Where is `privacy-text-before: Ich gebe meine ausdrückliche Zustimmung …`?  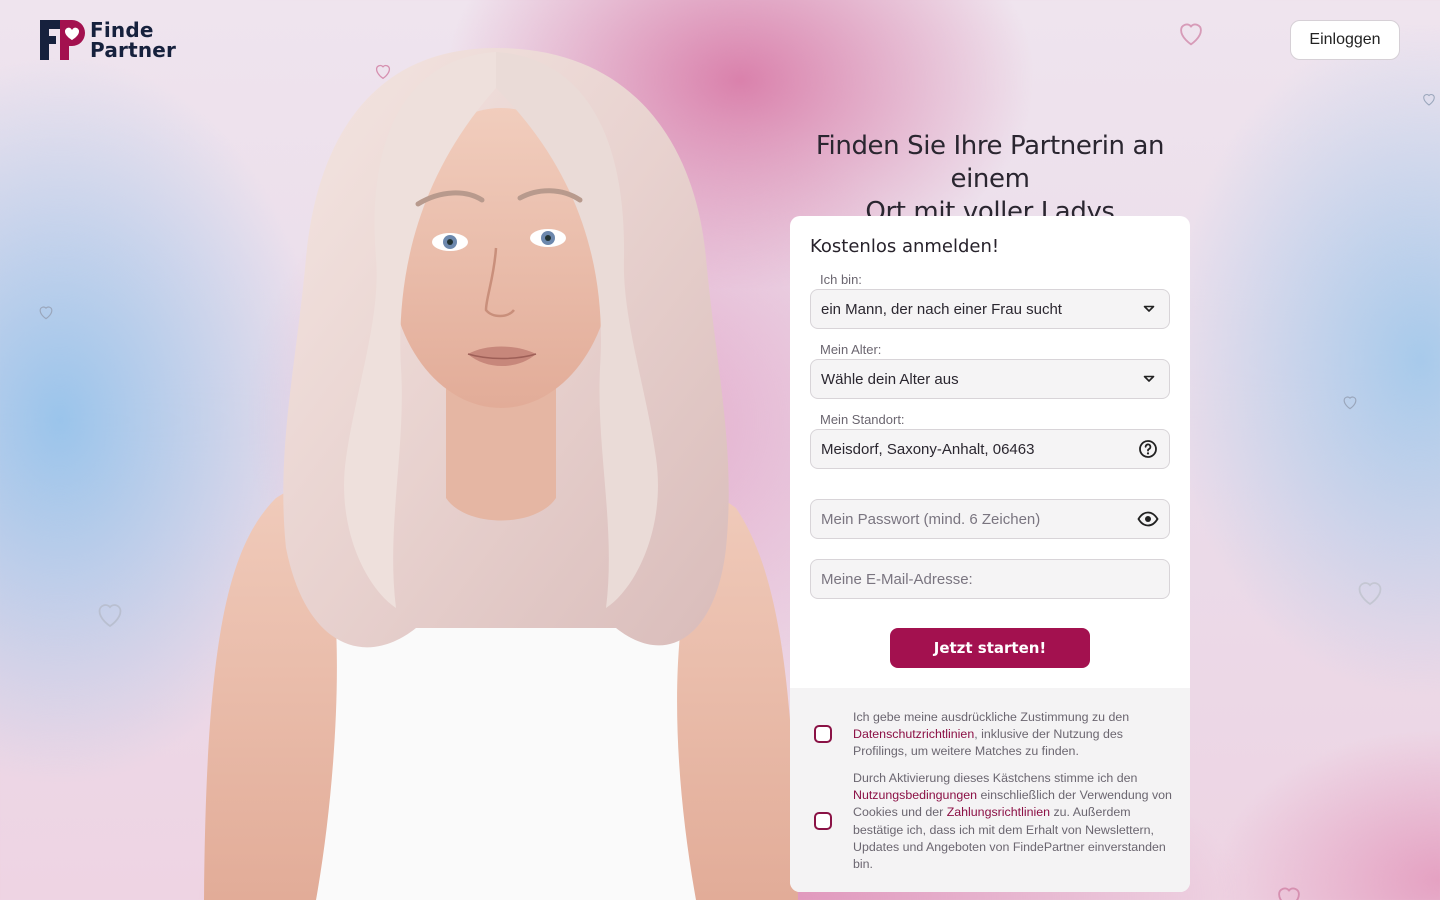
privacy-text-before: Ich gebe meine ausdrückliche Zustimmung … is located at coordinates (991, 717).